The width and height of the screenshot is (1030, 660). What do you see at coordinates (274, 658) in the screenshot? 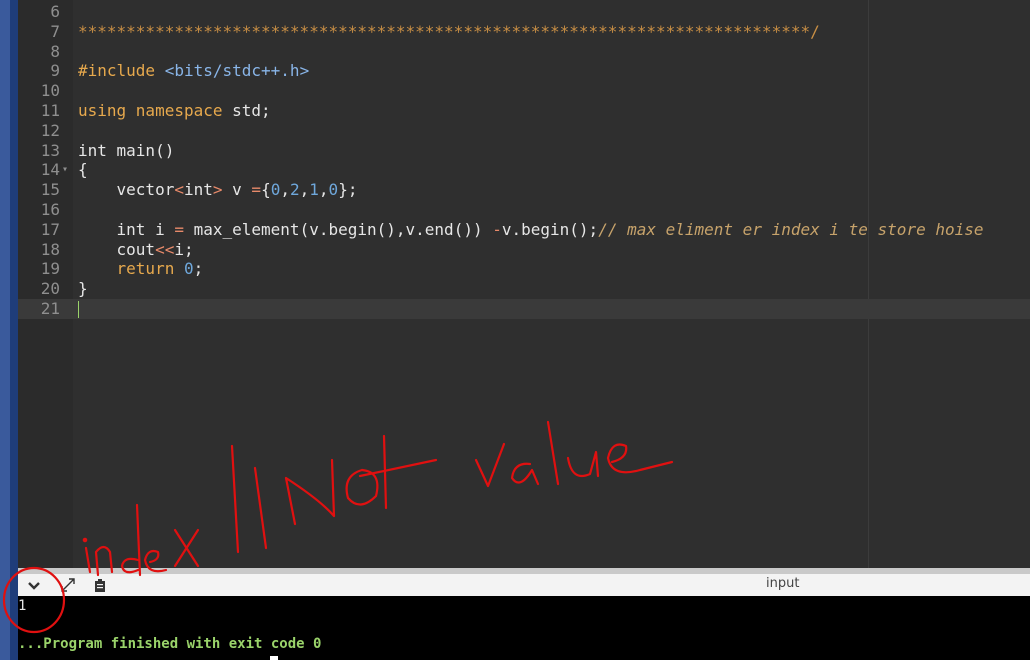
I see `terminal-cursor` at bounding box center [274, 658].